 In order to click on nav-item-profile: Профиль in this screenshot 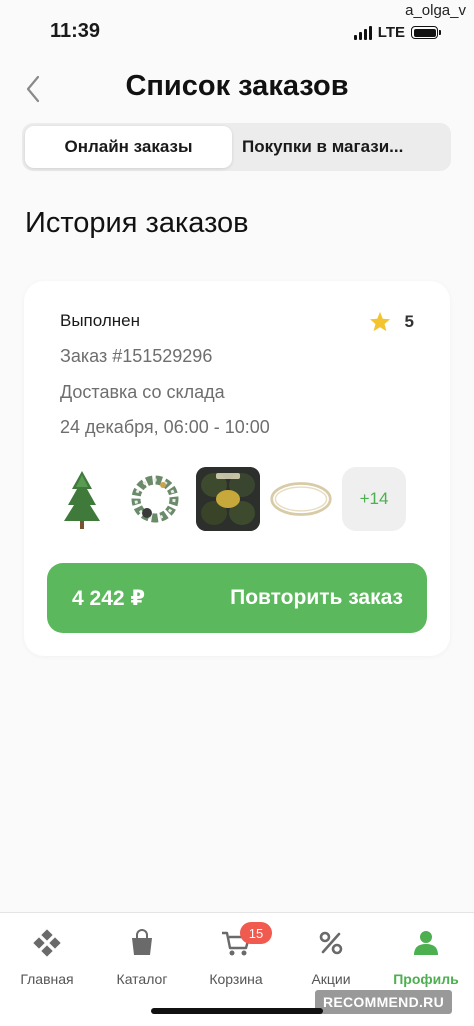, I will do `click(426, 956)`.